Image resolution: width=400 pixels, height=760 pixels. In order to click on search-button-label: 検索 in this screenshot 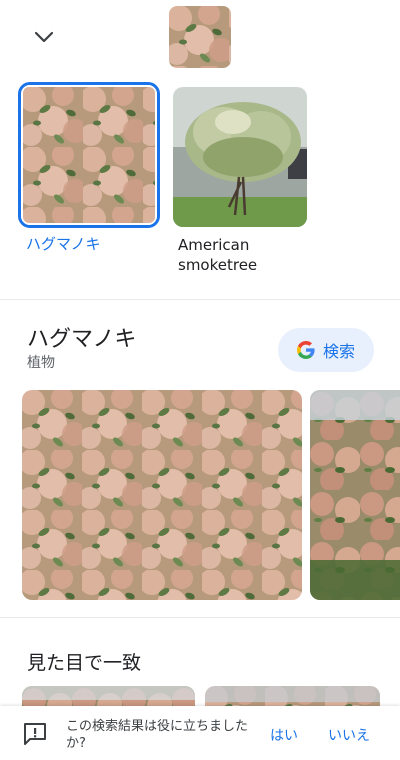, I will do `click(338, 351)`.